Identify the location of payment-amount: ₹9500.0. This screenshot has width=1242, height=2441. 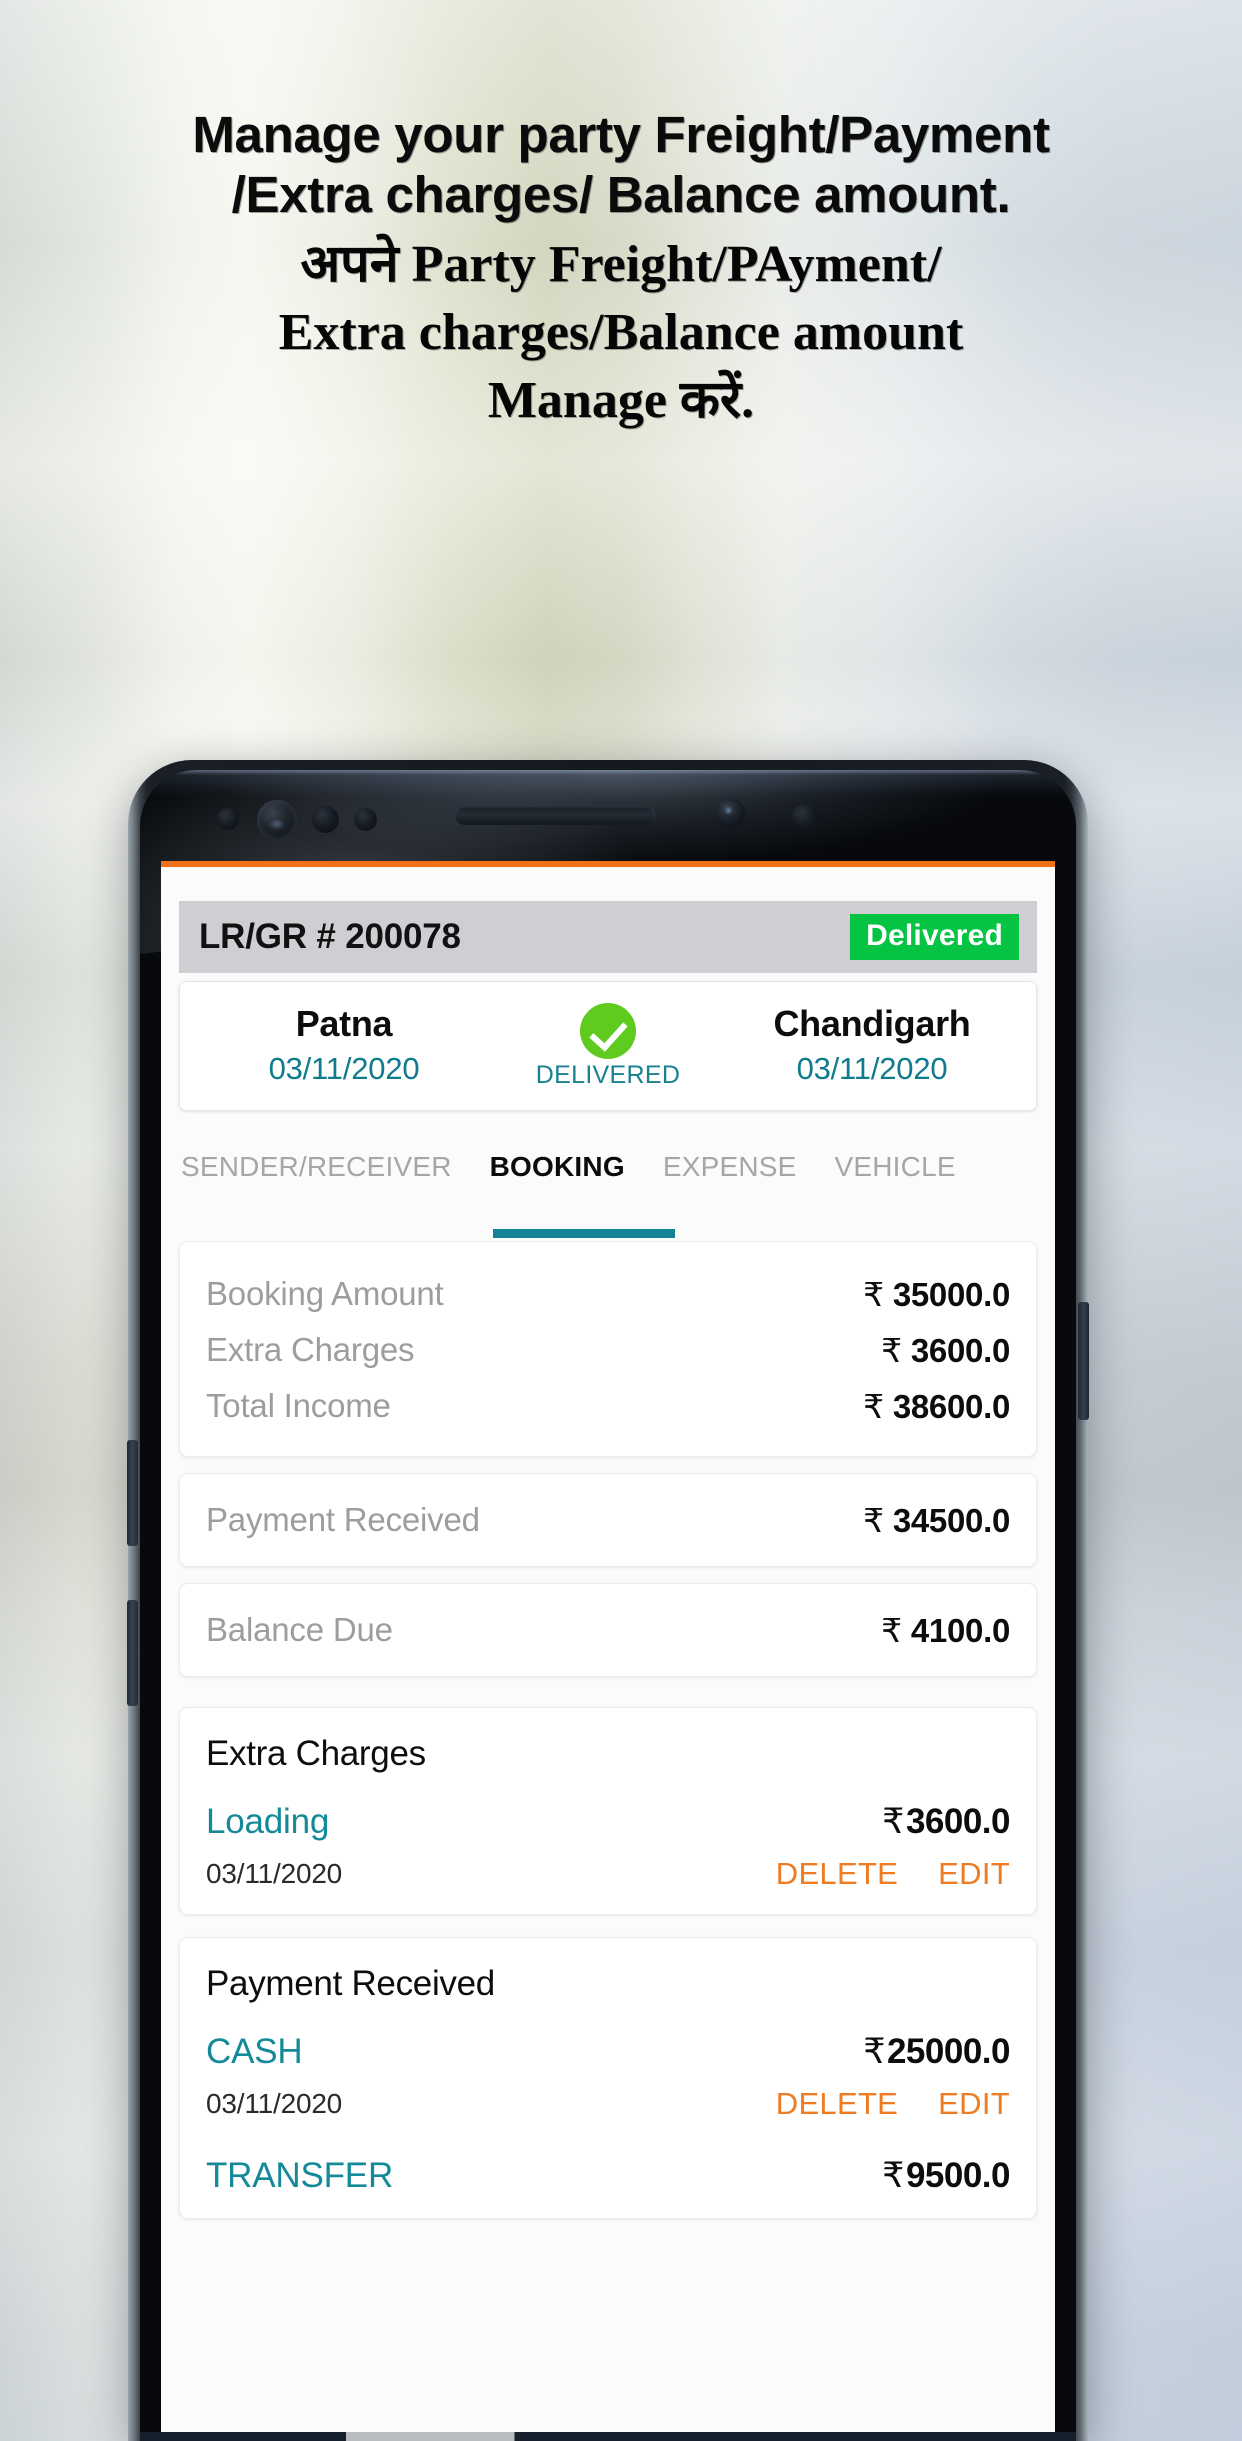
(946, 2176).